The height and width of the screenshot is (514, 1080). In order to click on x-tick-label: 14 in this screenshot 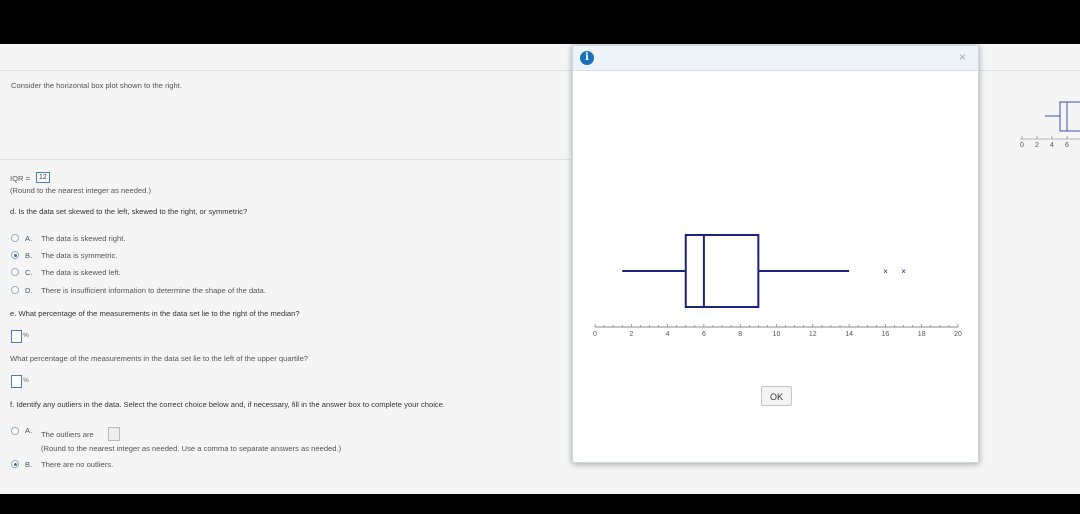, I will do `click(849, 334)`.